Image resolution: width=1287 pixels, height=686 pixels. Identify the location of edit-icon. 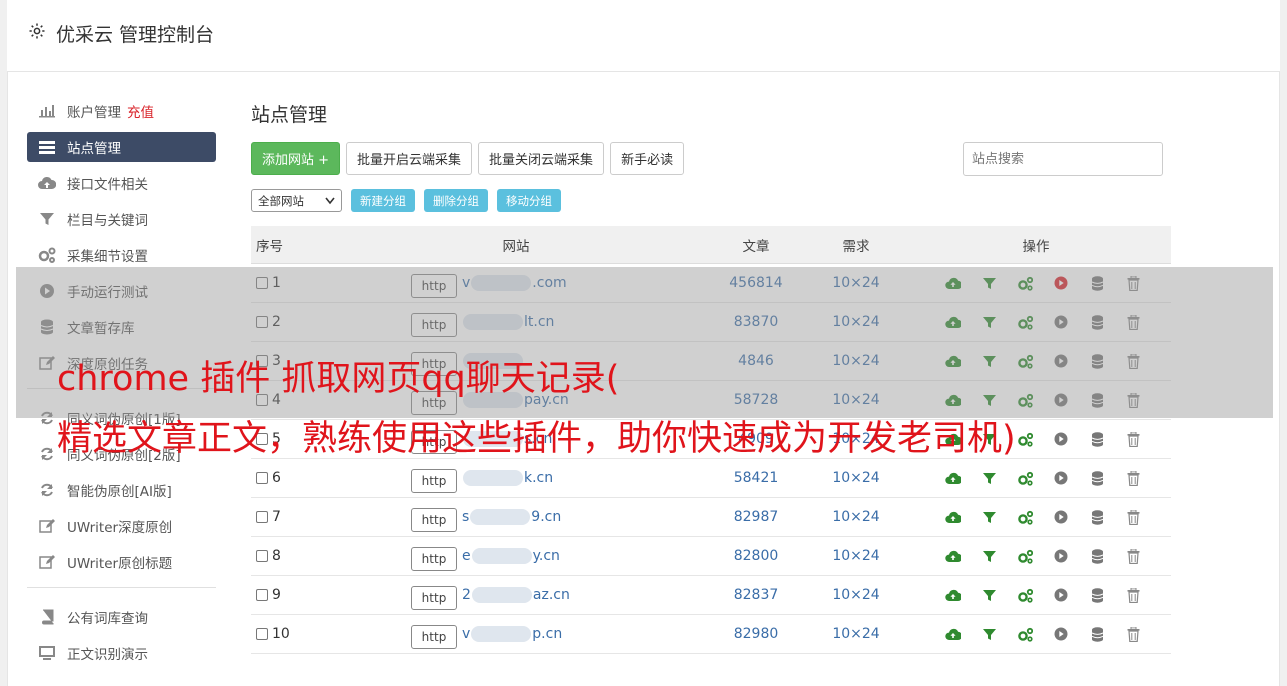
(47, 562).